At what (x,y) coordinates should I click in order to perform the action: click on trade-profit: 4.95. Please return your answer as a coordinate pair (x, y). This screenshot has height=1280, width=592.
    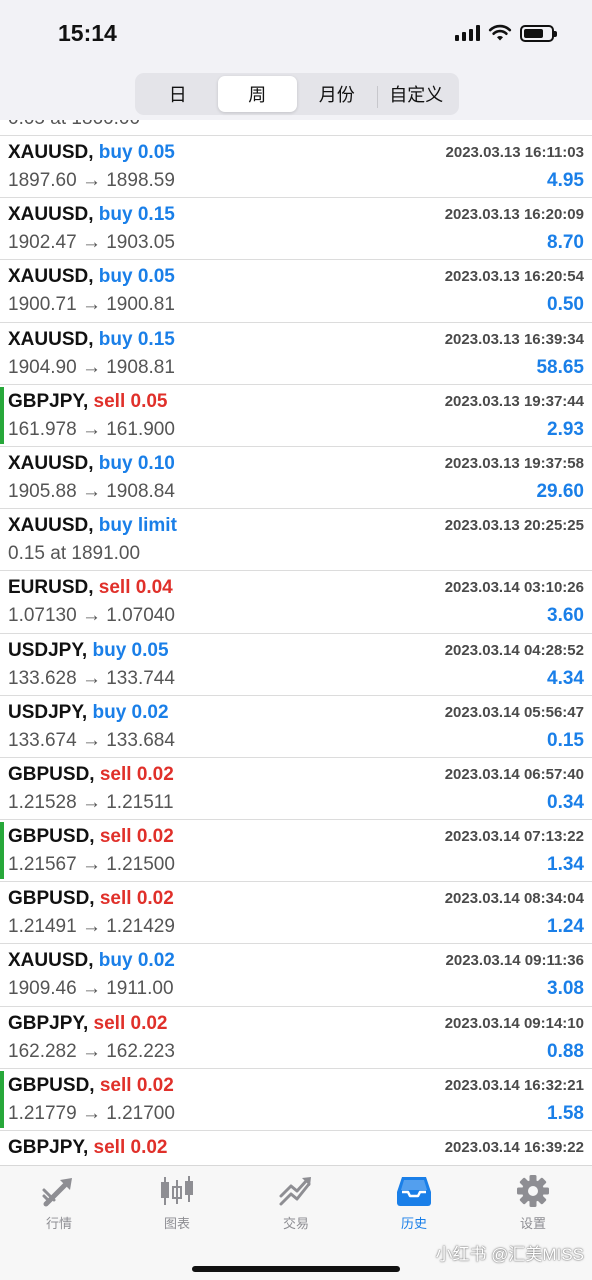
    Looking at the image, I should click on (565, 180).